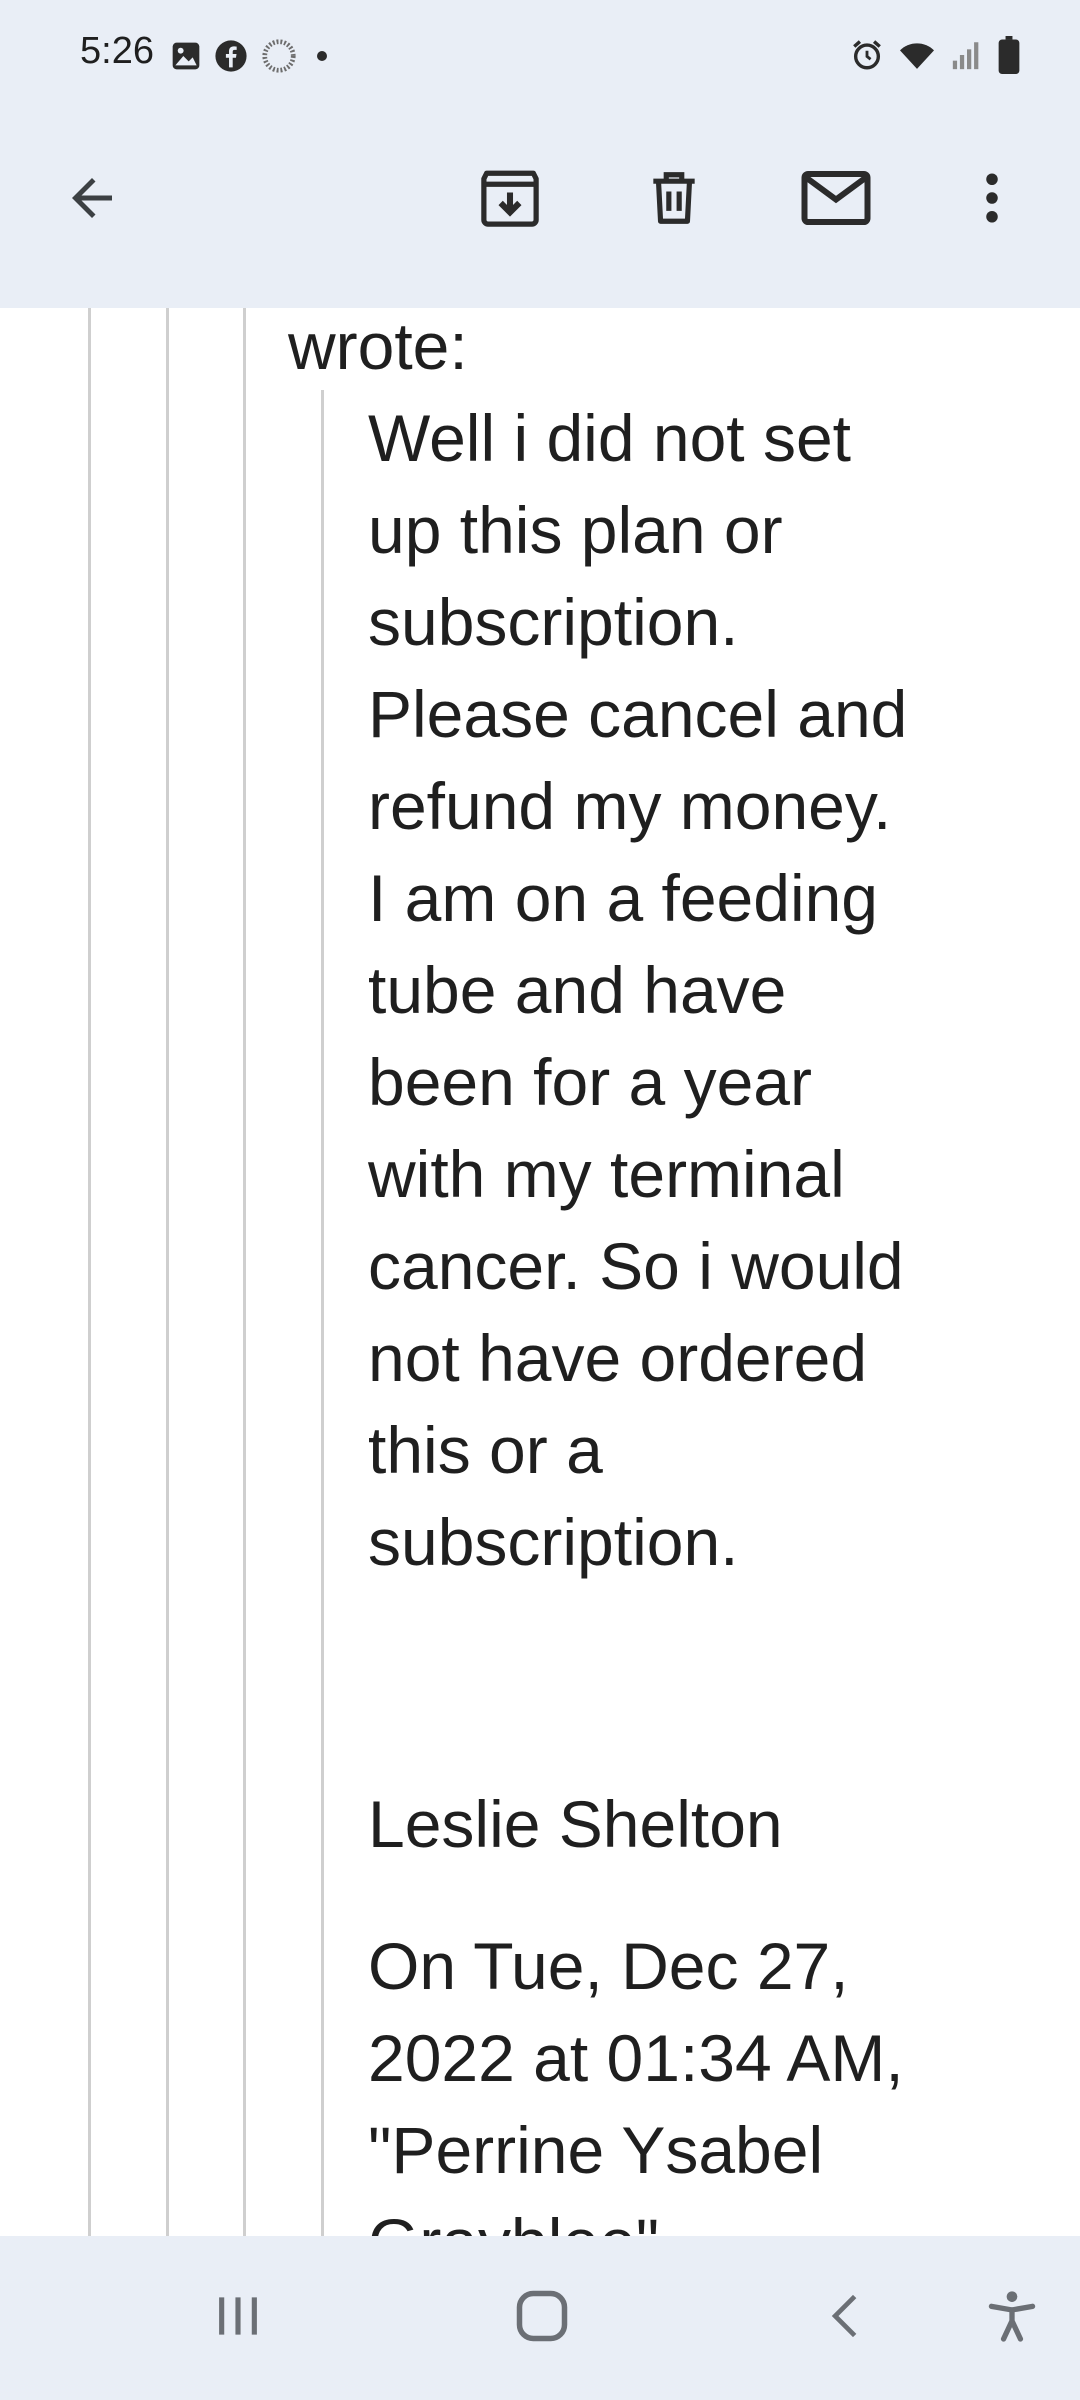  I want to click on home-icon, so click(542, 2318).